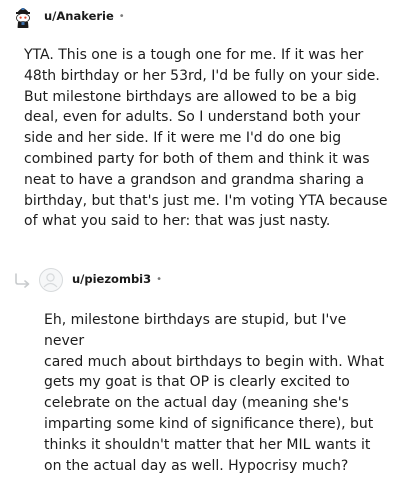 This screenshot has height=479, width=400. I want to click on default-avatar-icon, so click(51, 280).